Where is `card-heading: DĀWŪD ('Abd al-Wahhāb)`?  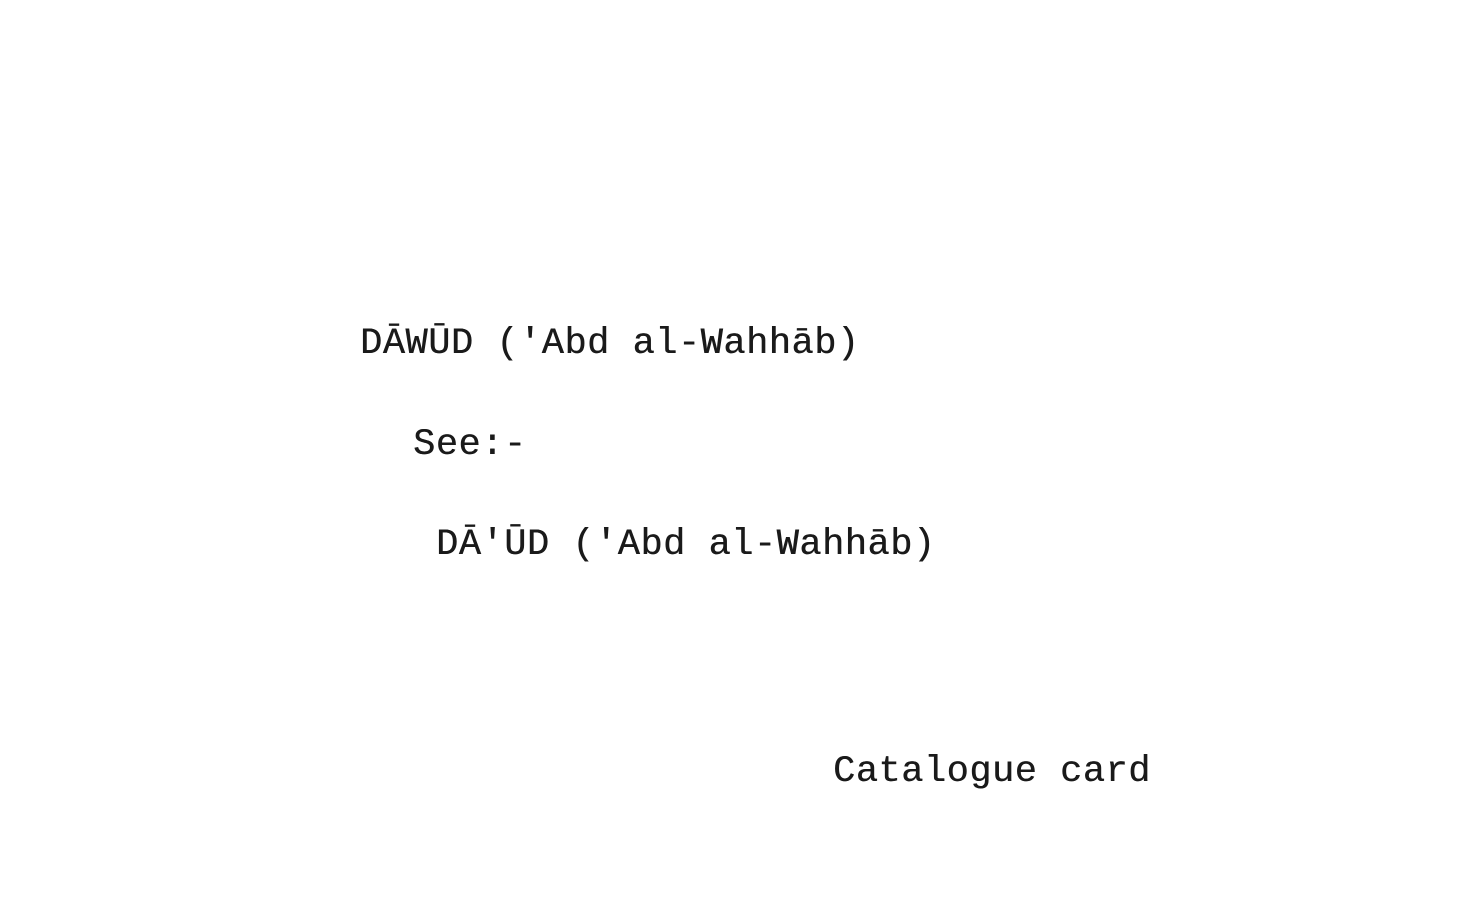
card-heading: DĀWŪD ('Abd al-Wahhāb) is located at coordinates (610, 344).